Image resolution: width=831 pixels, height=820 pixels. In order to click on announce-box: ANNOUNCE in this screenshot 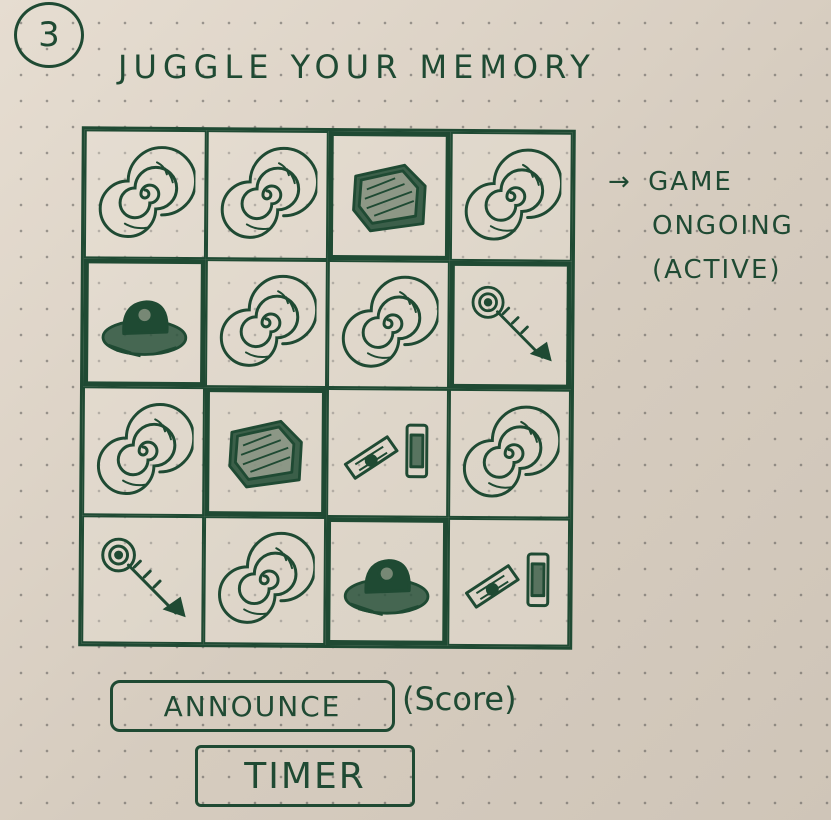, I will do `click(252, 706)`.